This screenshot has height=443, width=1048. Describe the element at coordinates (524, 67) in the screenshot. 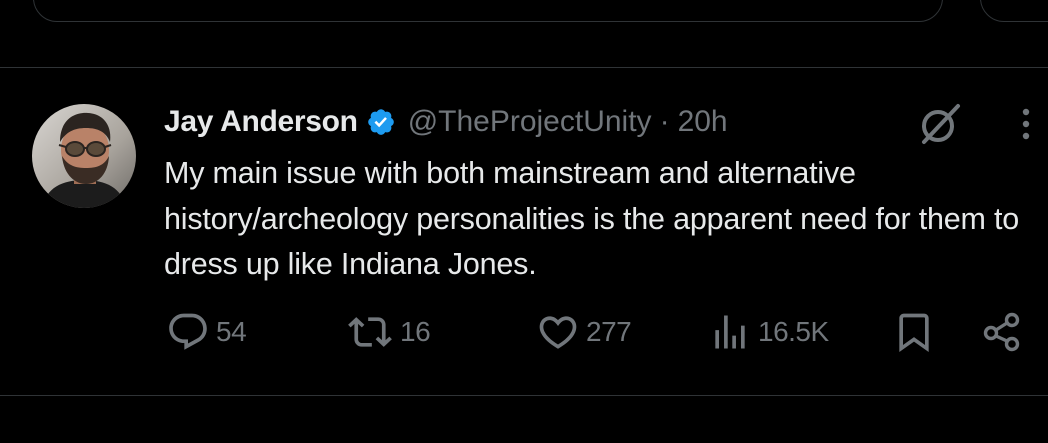

I see `tweet-divider-top` at that location.